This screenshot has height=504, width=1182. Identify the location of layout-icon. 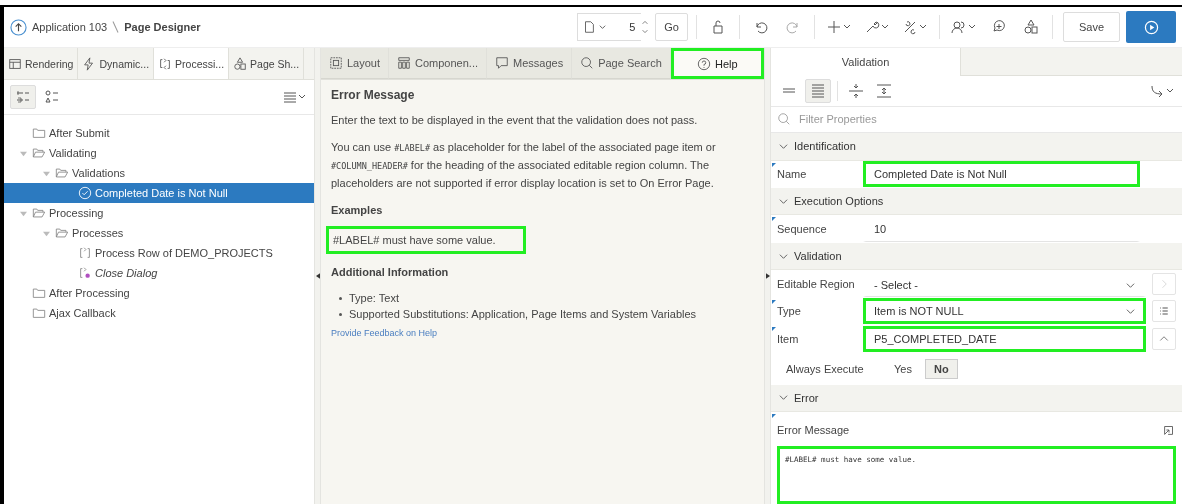
(336, 63).